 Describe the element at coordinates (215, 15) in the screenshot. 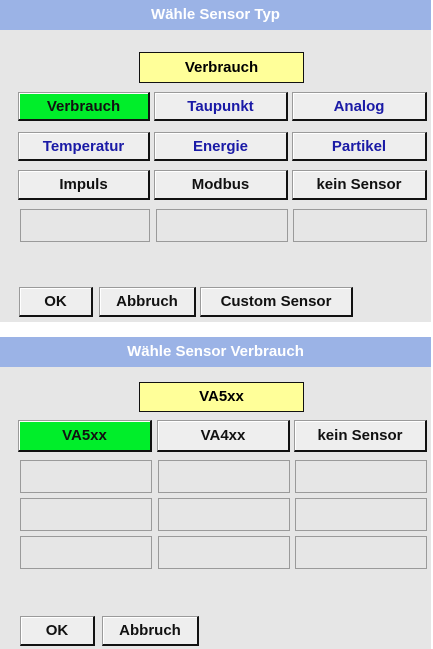

I see `panel-title: Wähle Sensor Typ` at that location.